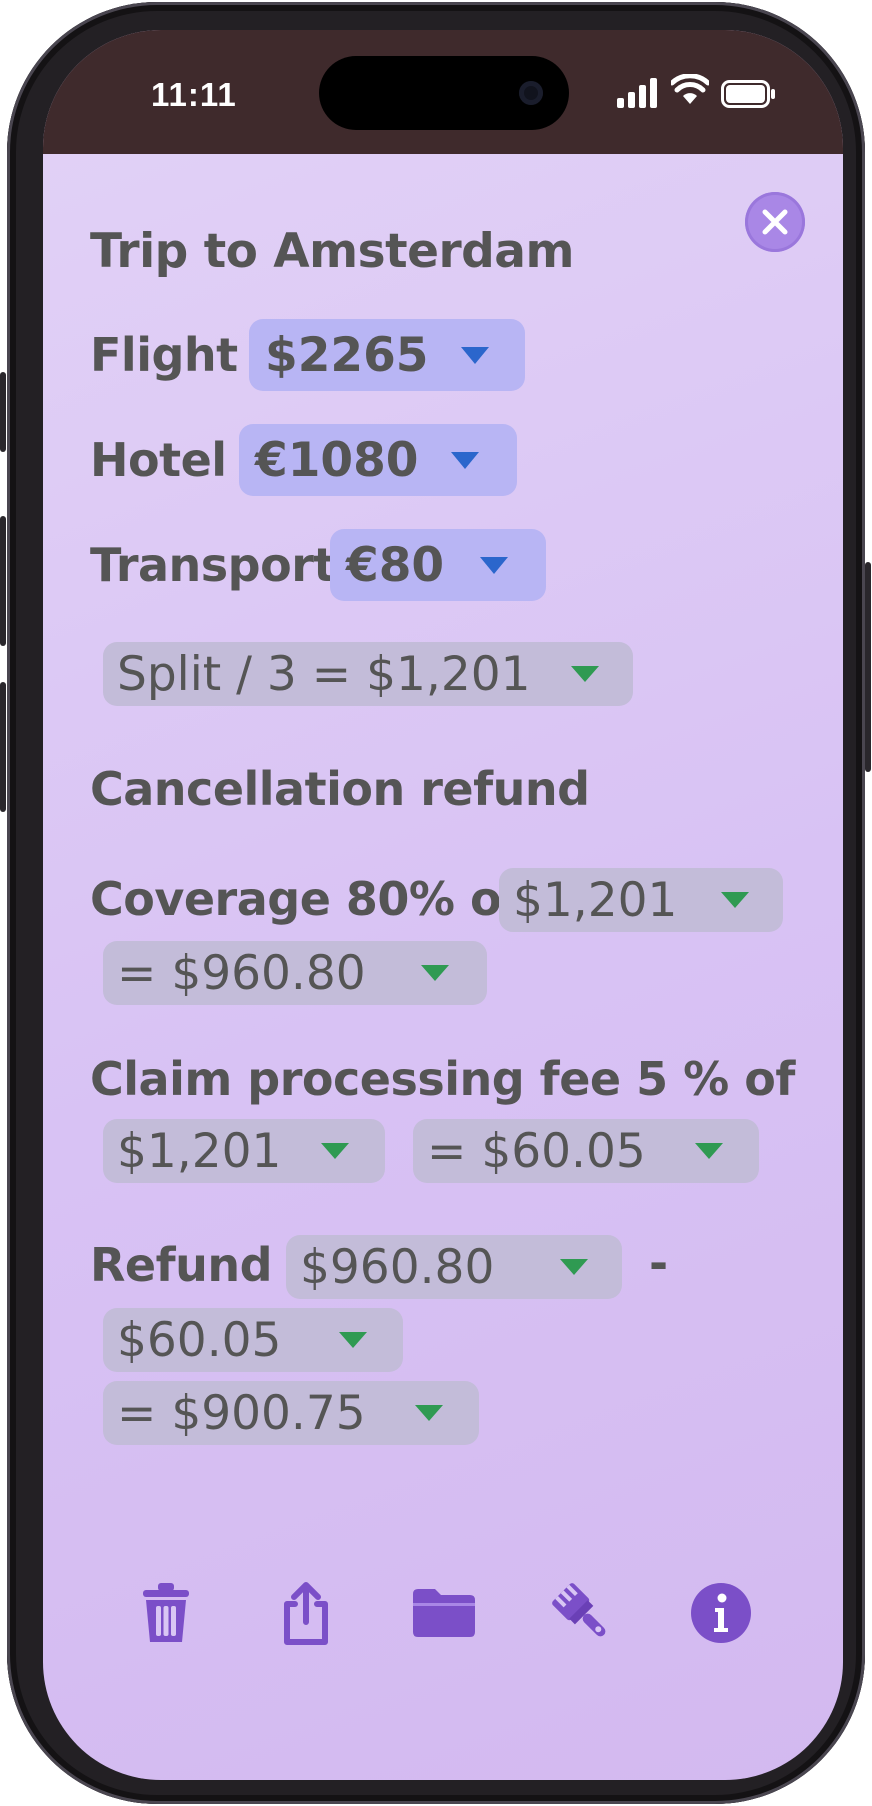  What do you see at coordinates (166, 1613) in the screenshot?
I see `trash-icon` at bounding box center [166, 1613].